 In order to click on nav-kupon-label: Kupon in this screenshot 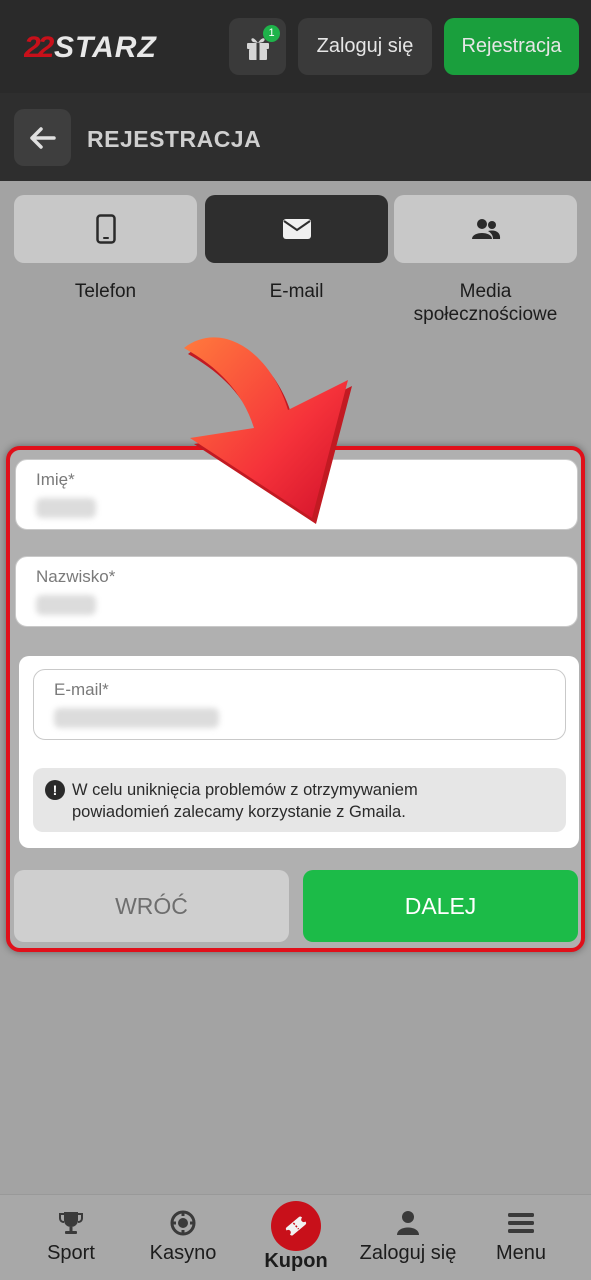, I will do `click(296, 1261)`.